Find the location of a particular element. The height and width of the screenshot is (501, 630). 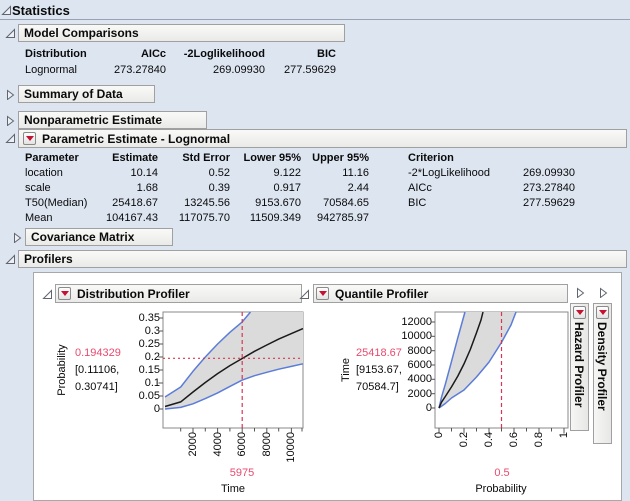

table-cell-aicc: 273.27840 is located at coordinates (140, 70).